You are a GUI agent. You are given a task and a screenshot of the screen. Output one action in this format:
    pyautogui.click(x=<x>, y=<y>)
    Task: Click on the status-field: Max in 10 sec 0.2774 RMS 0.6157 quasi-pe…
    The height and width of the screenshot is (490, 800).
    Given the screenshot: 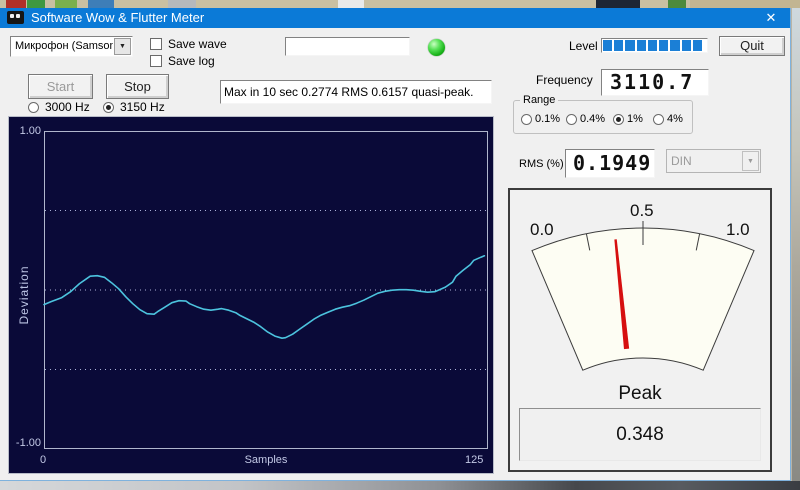 What is the action you would take?
    pyautogui.click(x=356, y=92)
    